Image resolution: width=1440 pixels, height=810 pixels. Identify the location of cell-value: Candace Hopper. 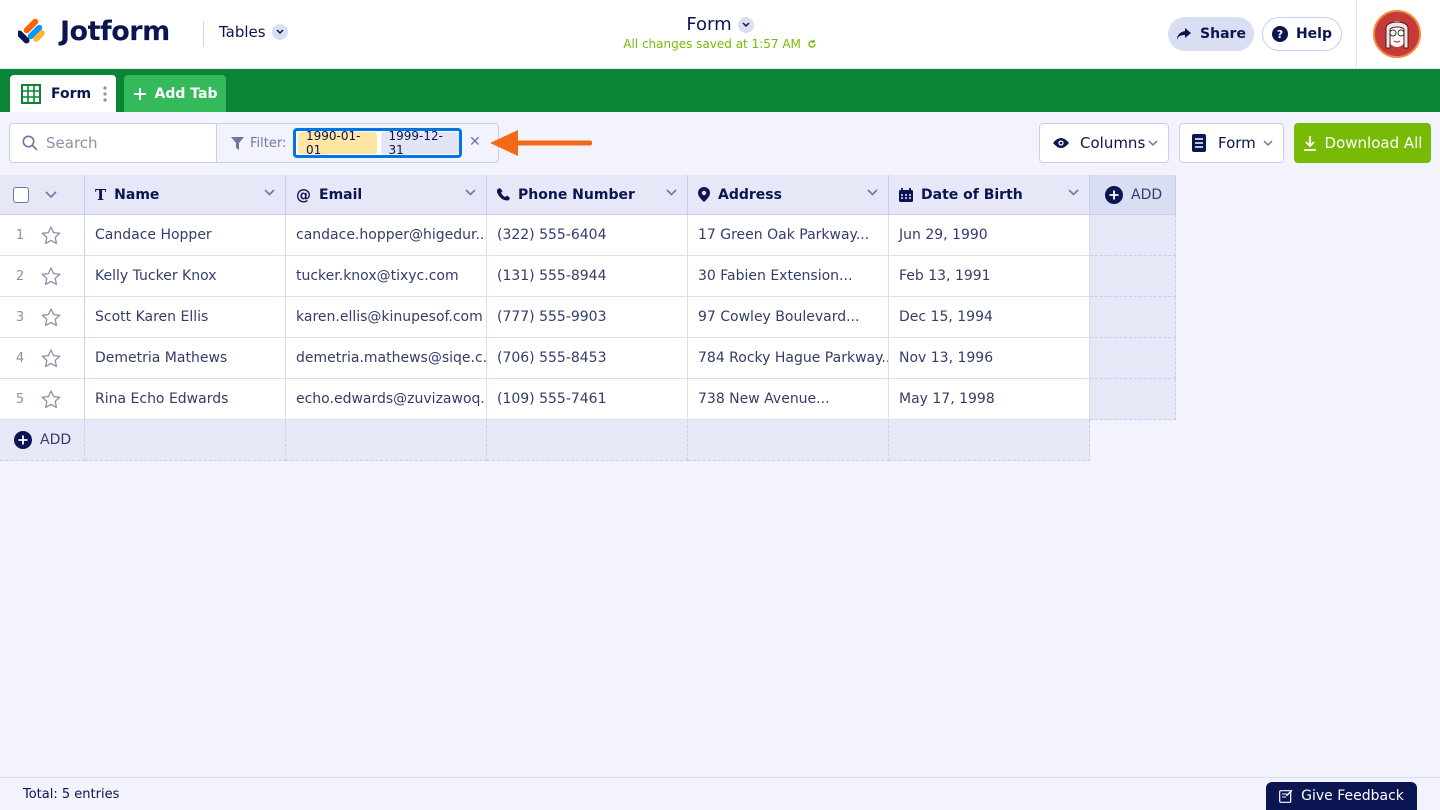
(153, 235).